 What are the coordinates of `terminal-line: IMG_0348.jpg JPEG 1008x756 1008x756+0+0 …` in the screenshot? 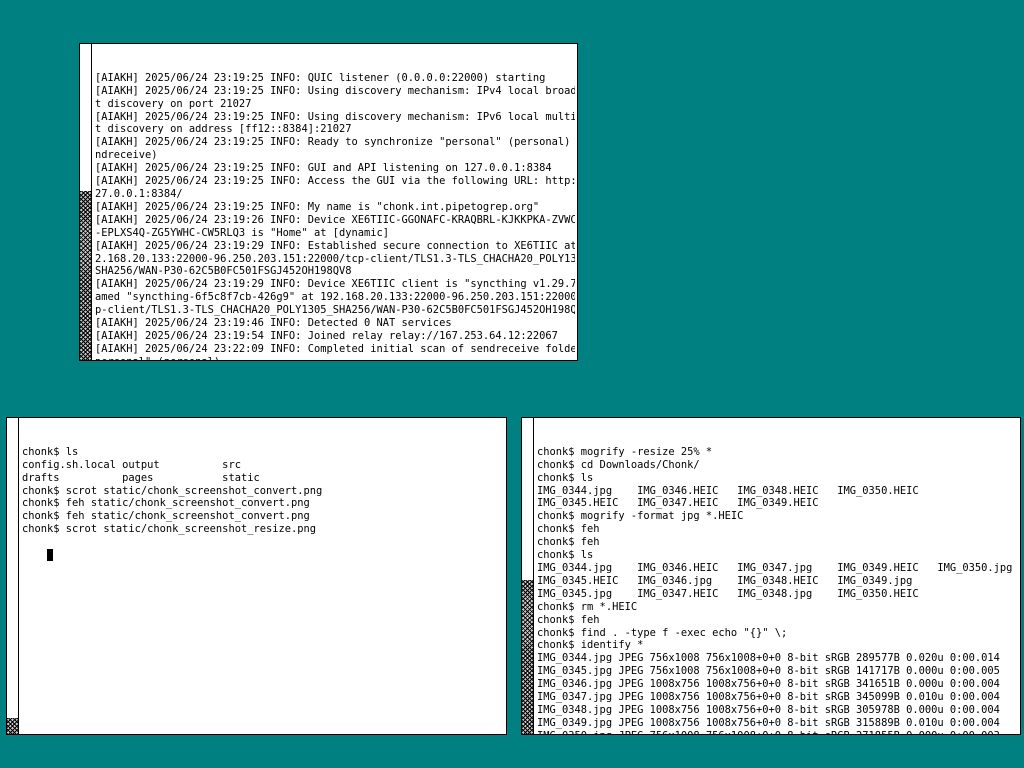 It's located at (768, 709).